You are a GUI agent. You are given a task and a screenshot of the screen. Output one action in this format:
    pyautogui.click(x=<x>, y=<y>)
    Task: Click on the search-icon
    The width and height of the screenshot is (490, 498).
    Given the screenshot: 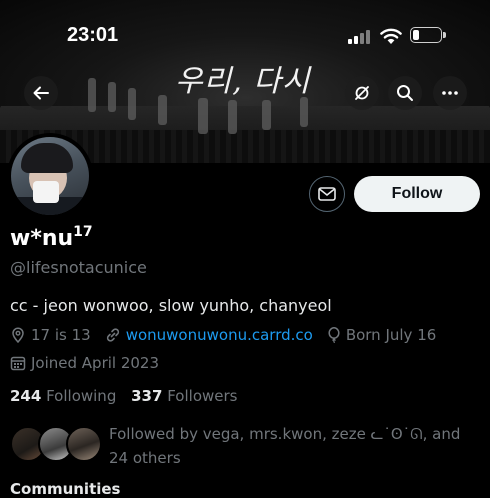 What is the action you would take?
    pyautogui.click(x=405, y=93)
    